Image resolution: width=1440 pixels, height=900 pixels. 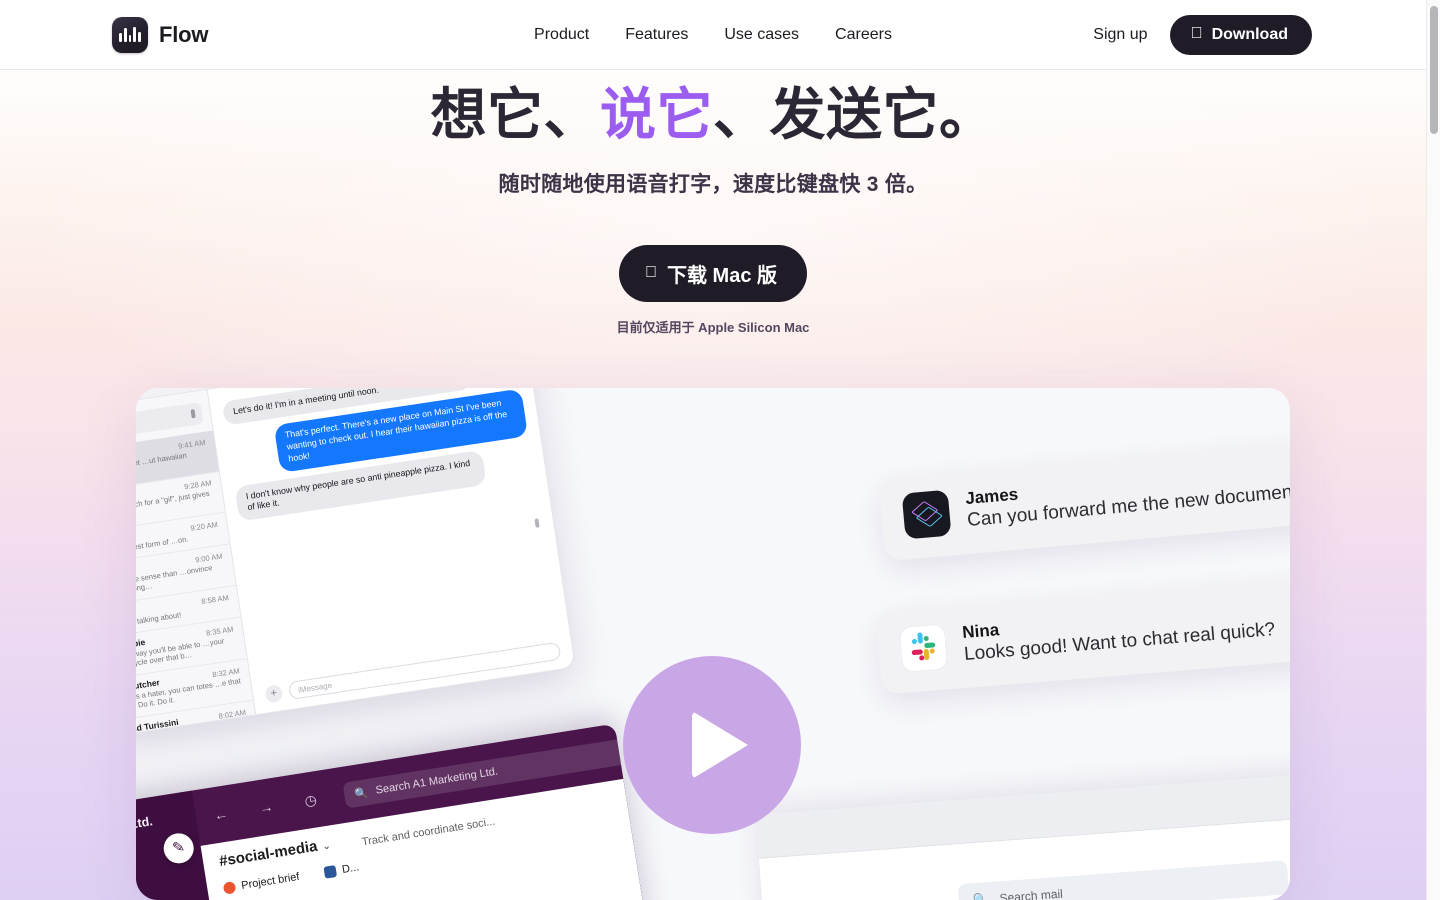 I want to click on conversation-name: …vid Turissini, so click(x=158, y=725).